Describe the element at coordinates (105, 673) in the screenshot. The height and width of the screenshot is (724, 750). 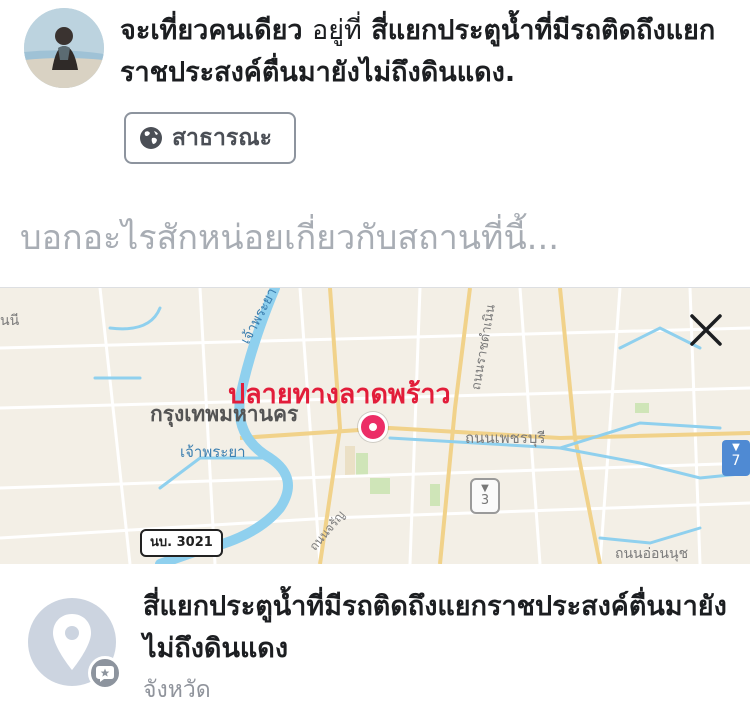
I see `star-badge-icon` at that location.